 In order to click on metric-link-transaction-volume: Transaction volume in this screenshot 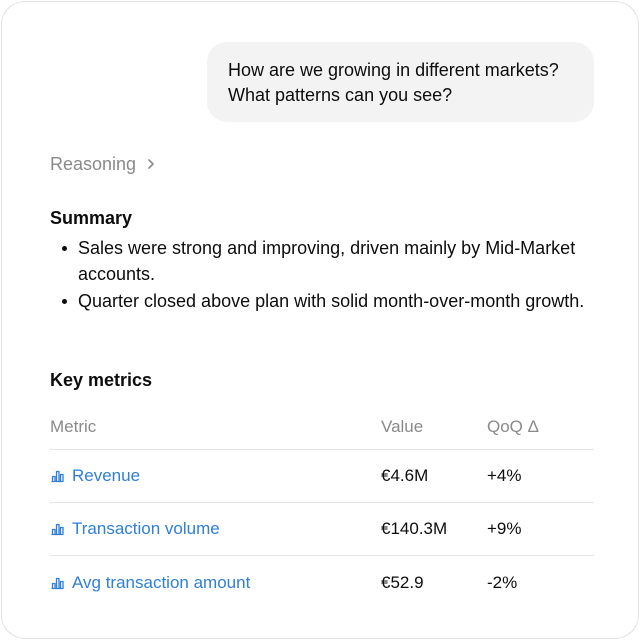, I will do `click(135, 529)`.